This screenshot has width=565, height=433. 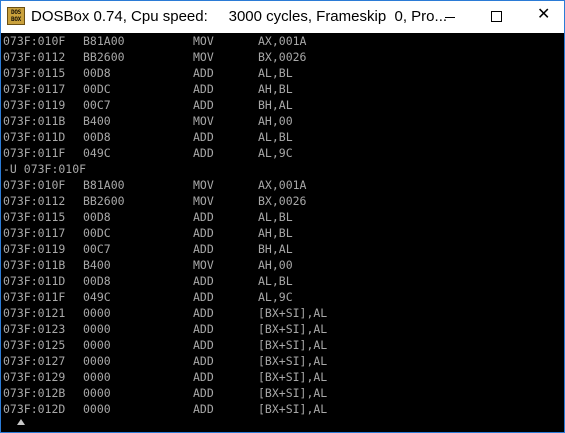 What do you see at coordinates (34, 409) in the screenshot?
I see `address-text: 073F:012D` at bounding box center [34, 409].